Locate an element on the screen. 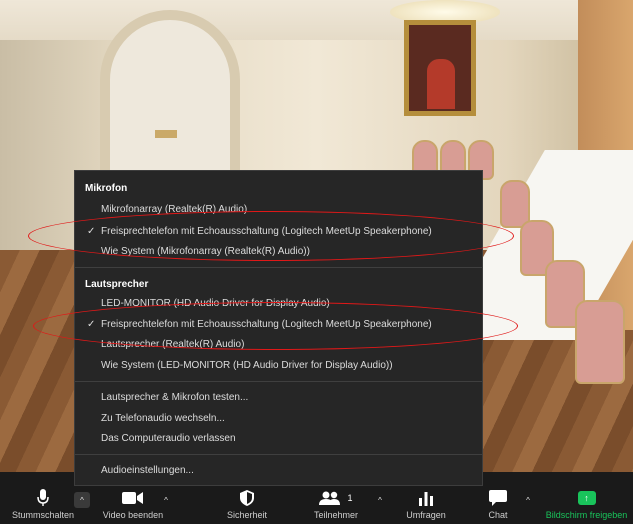 The width and height of the screenshot is (633, 524). polls-button: Umfragen is located at coordinates (426, 505).